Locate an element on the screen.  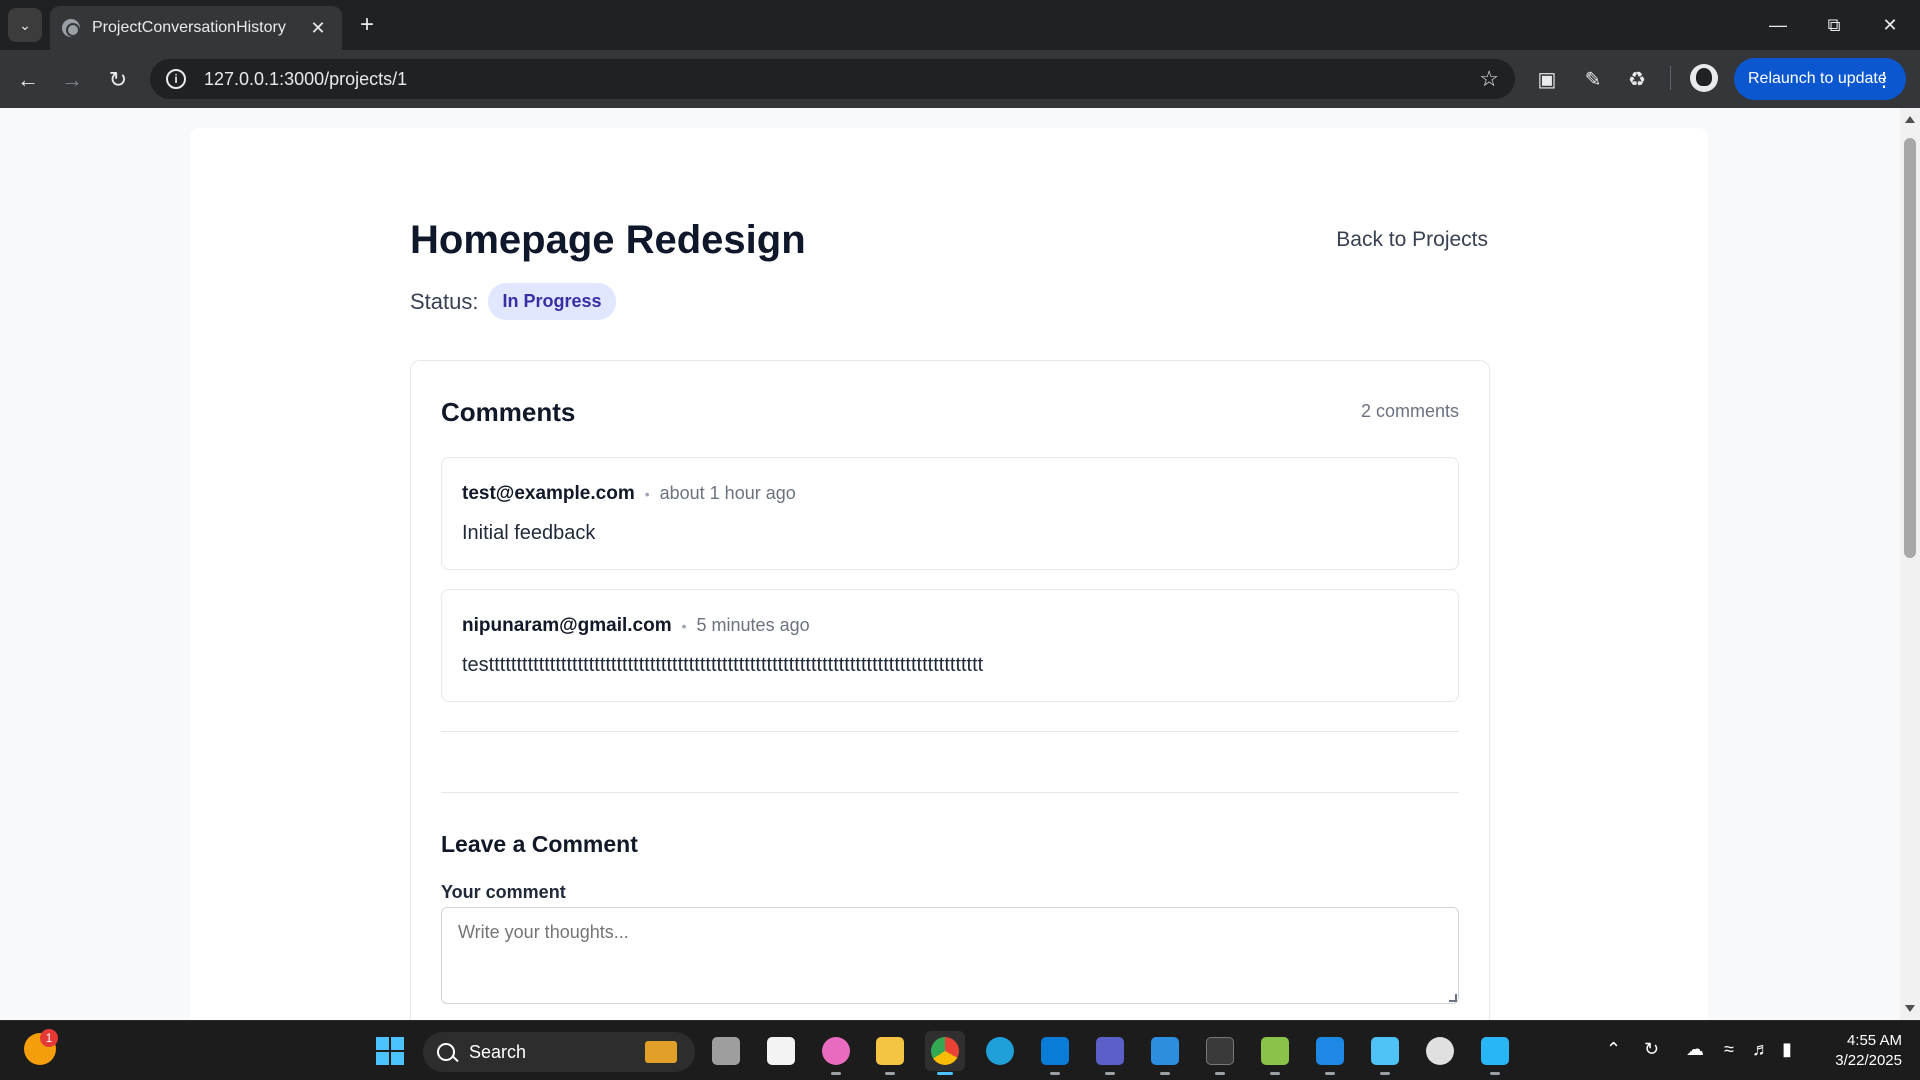
tray-overflow-icon: ⌃ is located at coordinates (1613, 1049).